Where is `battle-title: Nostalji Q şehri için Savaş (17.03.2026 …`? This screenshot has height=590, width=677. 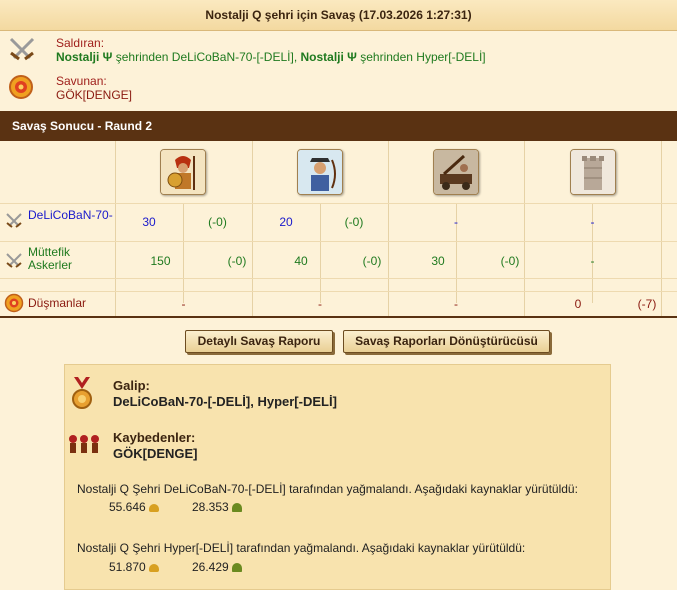 battle-title: Nostalji Q şehri için Savaş (17.03.2026 … is located at coordinates (338, 15).